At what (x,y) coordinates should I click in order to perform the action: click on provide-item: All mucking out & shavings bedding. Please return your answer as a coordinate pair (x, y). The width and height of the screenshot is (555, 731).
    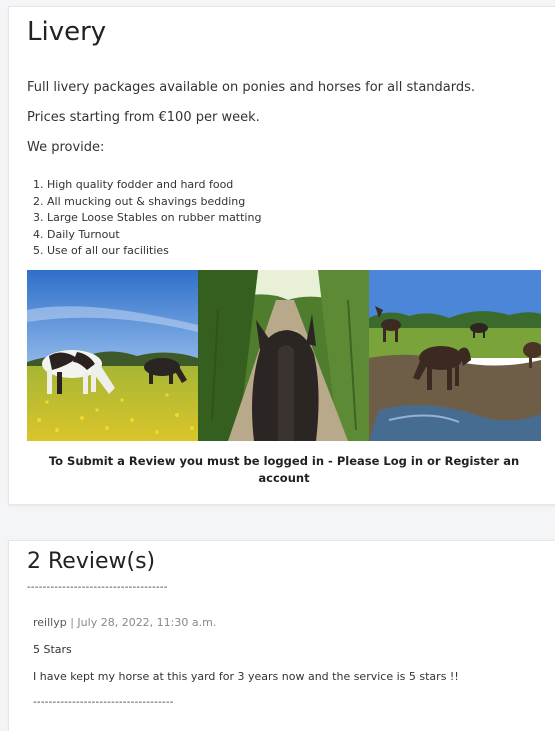
    Looking at the image, I should click on (154, 202).